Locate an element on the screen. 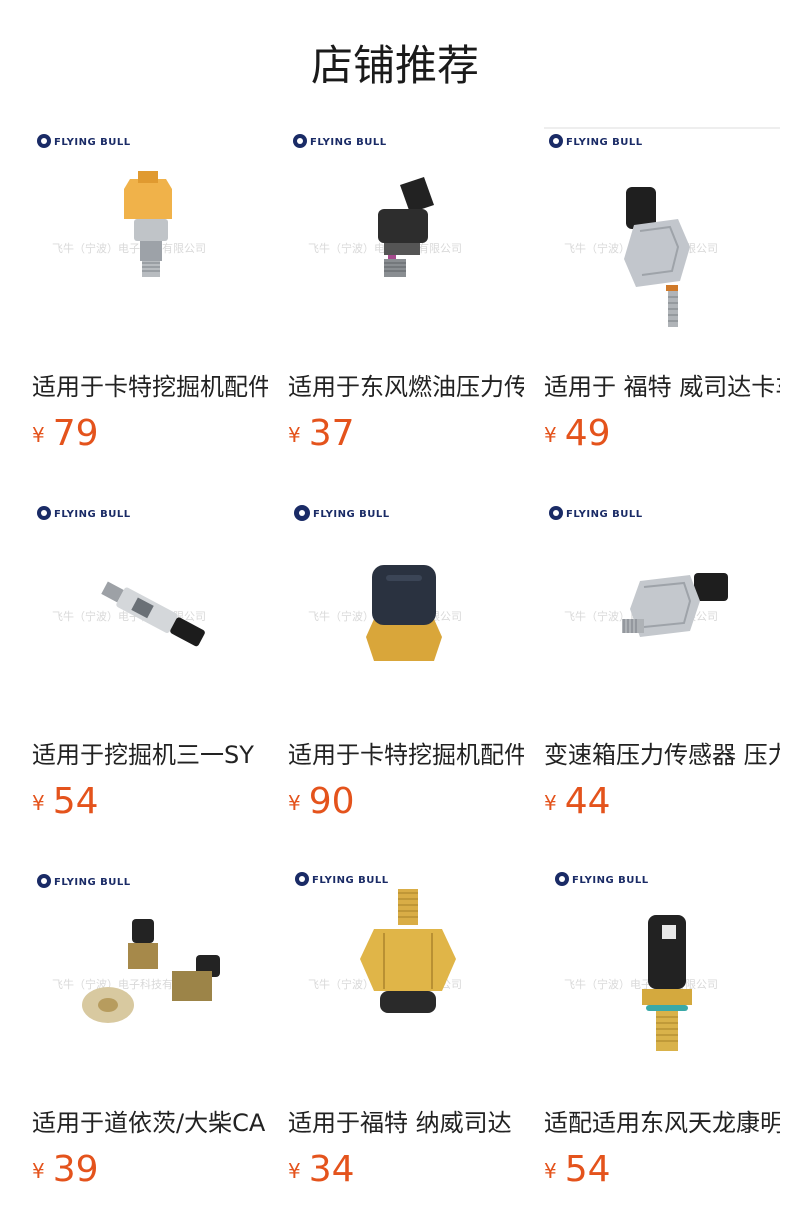 Image resolution: width=790 pixels, height=1232 pixels. black-body-oring-sensor-icon: FLYING BULL 飞牛（宁波）电子科技有限公司 is located at coordinates (636, 961).